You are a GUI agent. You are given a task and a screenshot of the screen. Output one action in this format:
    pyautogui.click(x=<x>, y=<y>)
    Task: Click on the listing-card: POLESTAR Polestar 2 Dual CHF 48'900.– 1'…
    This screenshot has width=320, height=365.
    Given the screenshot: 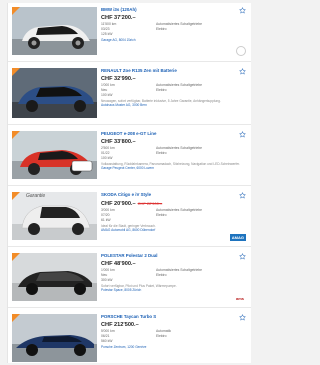 What is the action you would take?
    pyautogui.click(x=129, y=278)
    